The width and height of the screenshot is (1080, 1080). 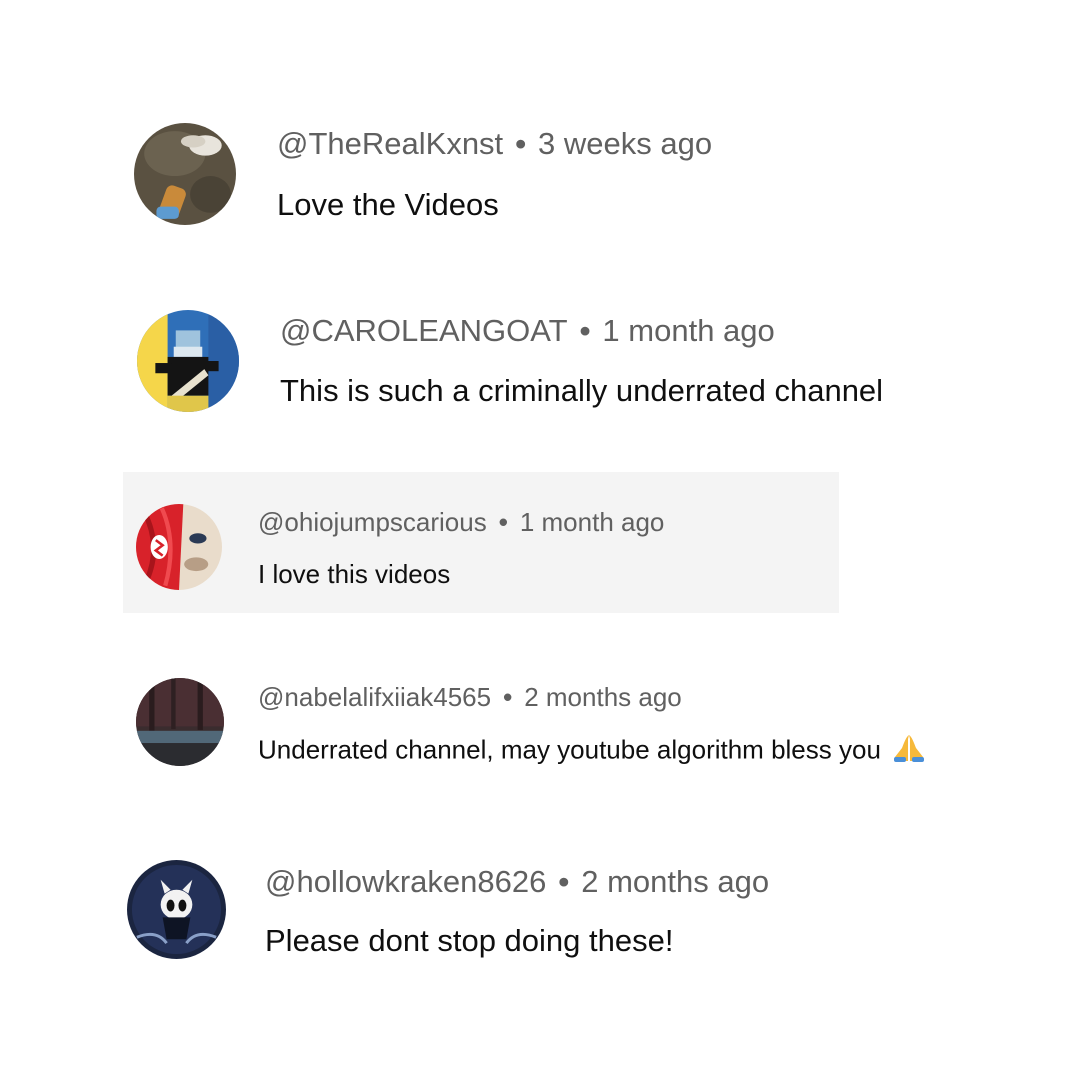 I want to click on comment-text: Love the Videos, so click(x=388, y=204).